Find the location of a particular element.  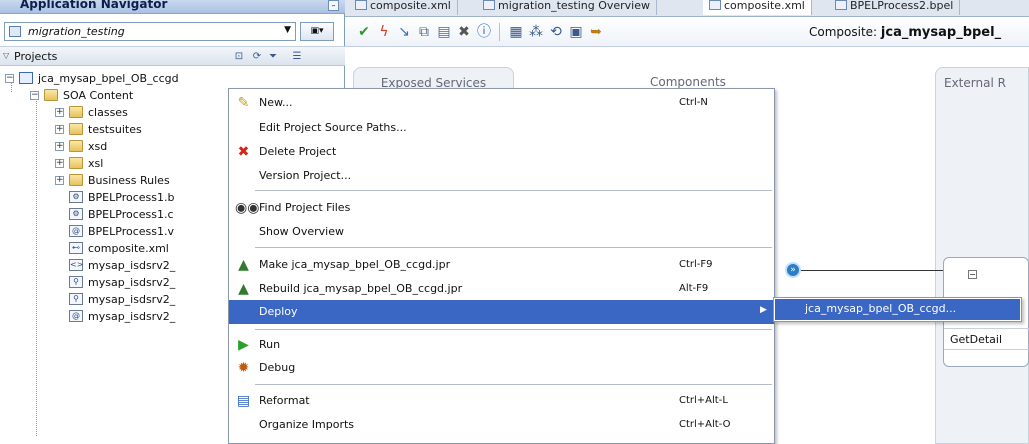

info-icon: ⓘ is located at coordinates (484, 32).